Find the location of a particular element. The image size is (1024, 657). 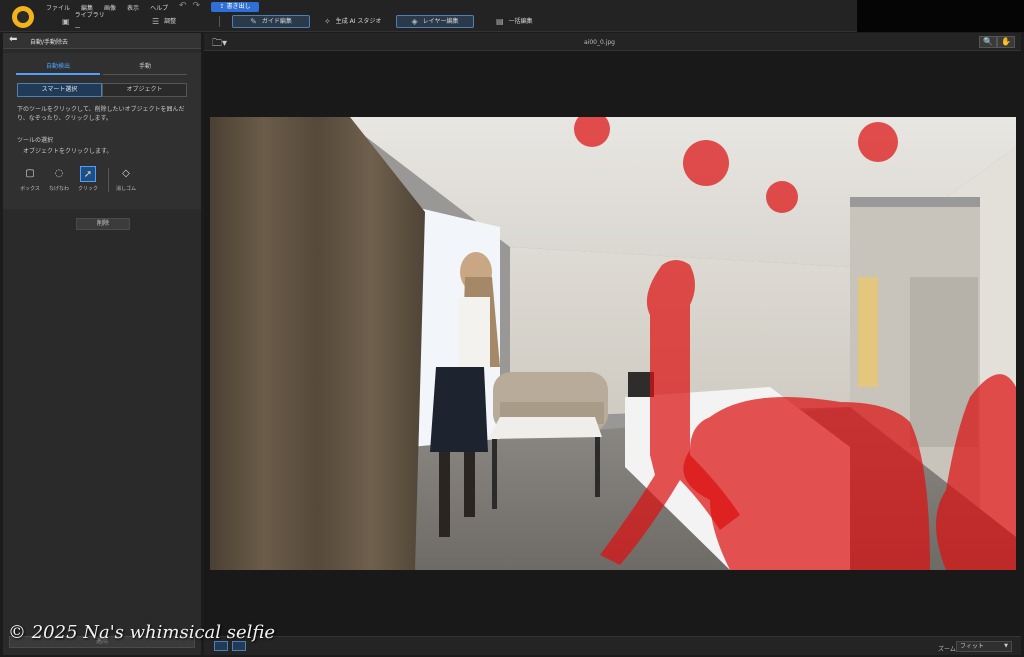

eraser-icon: ◇ is located at coordinates (126, 173).